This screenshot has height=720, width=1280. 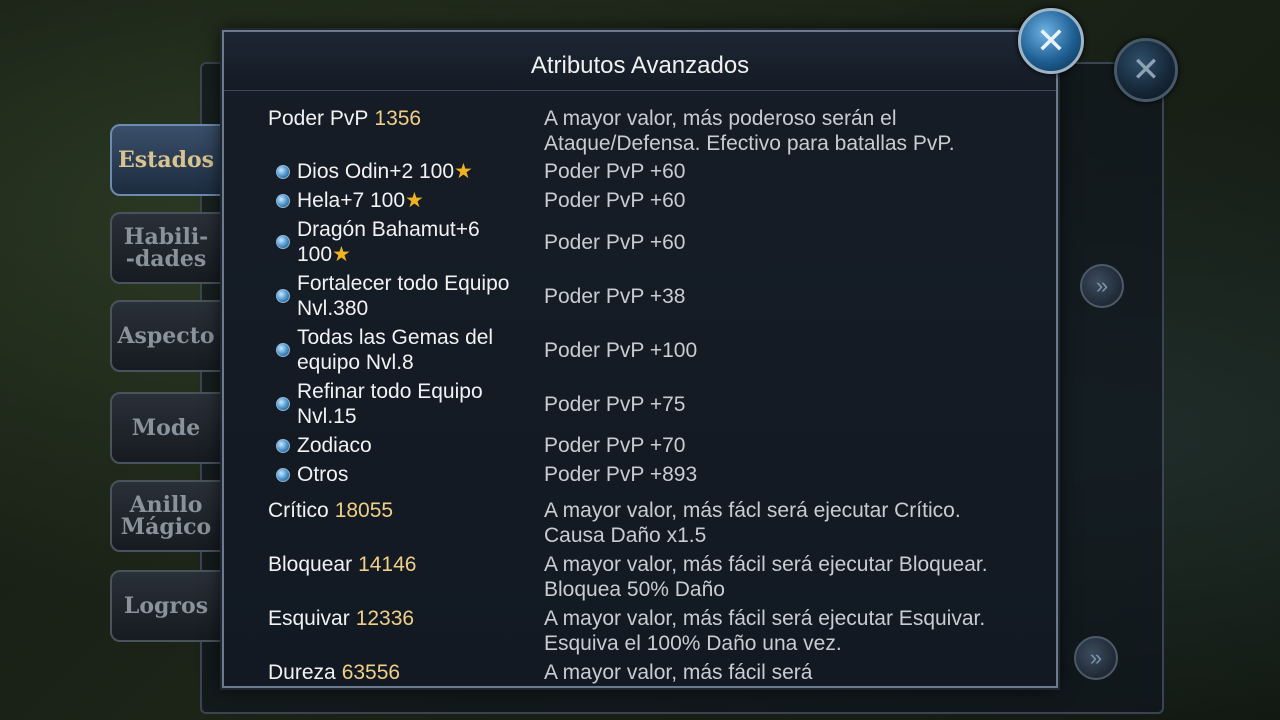 What do you see at coordinates (310, 564) in the screenshot?
I see `stat-label: Bloquear` at bounding box center [310, 564].